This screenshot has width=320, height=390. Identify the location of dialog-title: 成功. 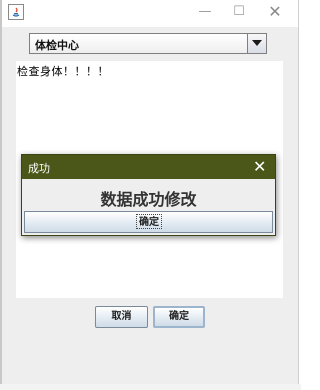
(39, 168).